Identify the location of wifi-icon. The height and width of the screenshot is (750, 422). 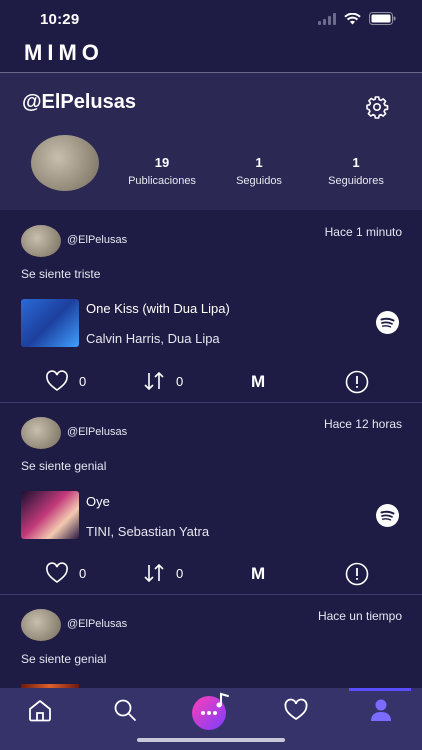
(352, 18).